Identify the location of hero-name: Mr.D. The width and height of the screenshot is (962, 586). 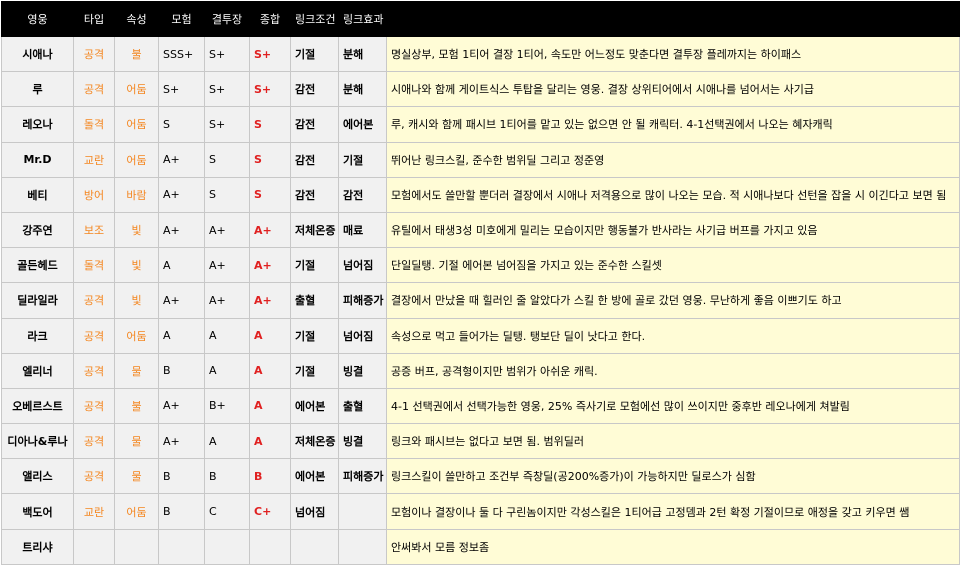
(37, 159).